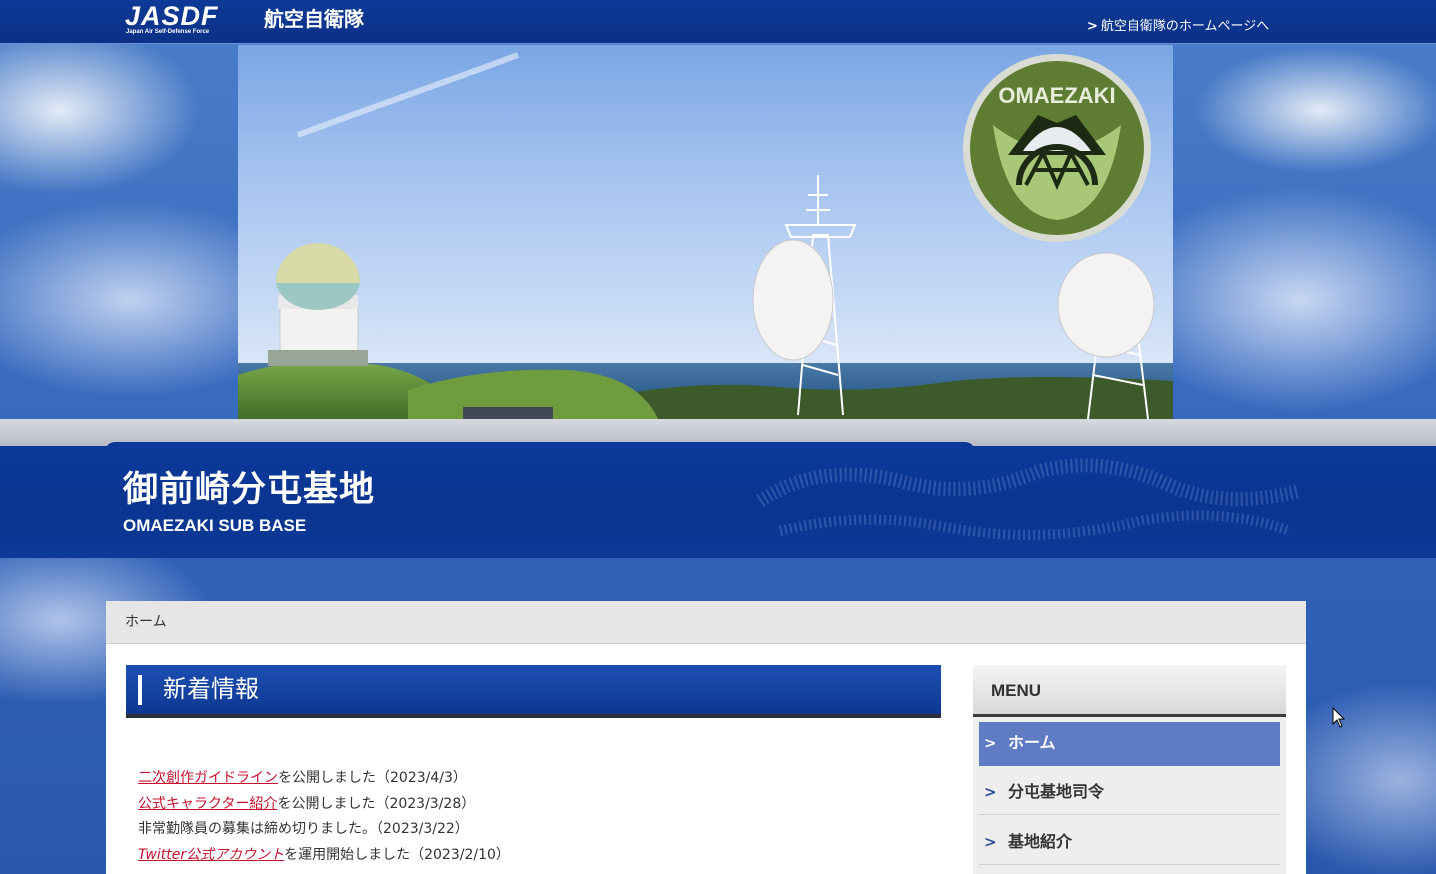 This screenshot has height=874, width=1436. I want to click on news-item: 公式キャラクター紹介を公開しました（2023/3/28）, so click(538, 807).